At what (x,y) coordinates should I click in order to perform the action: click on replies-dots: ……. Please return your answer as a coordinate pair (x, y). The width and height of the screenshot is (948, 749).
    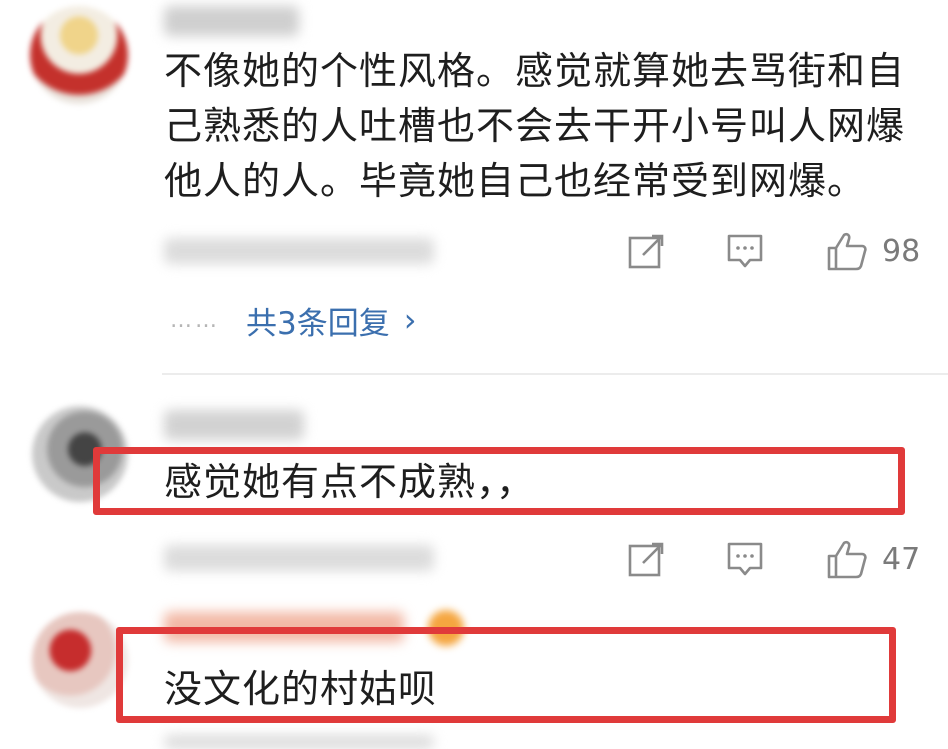
    Looking at the image, I should click on (195, 320).